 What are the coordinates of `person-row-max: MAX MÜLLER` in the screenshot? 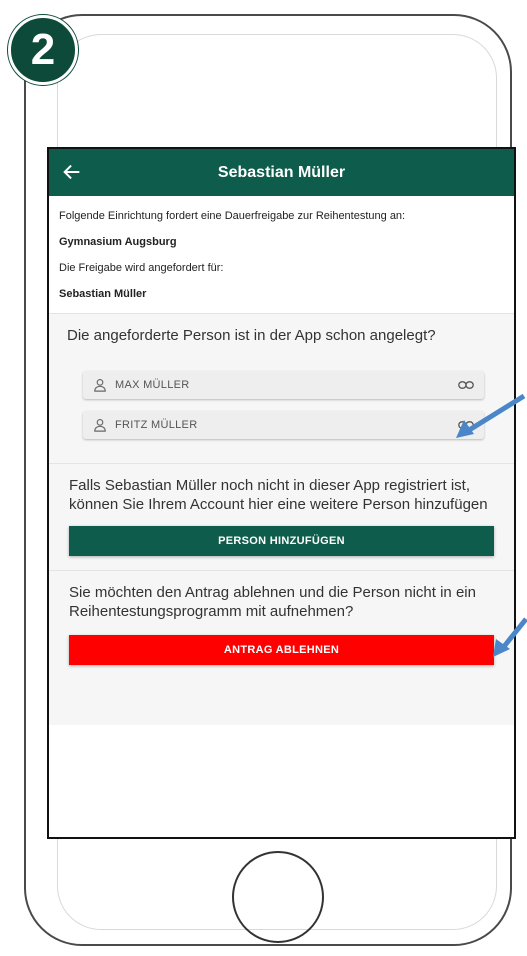 It's located at (283, 385).